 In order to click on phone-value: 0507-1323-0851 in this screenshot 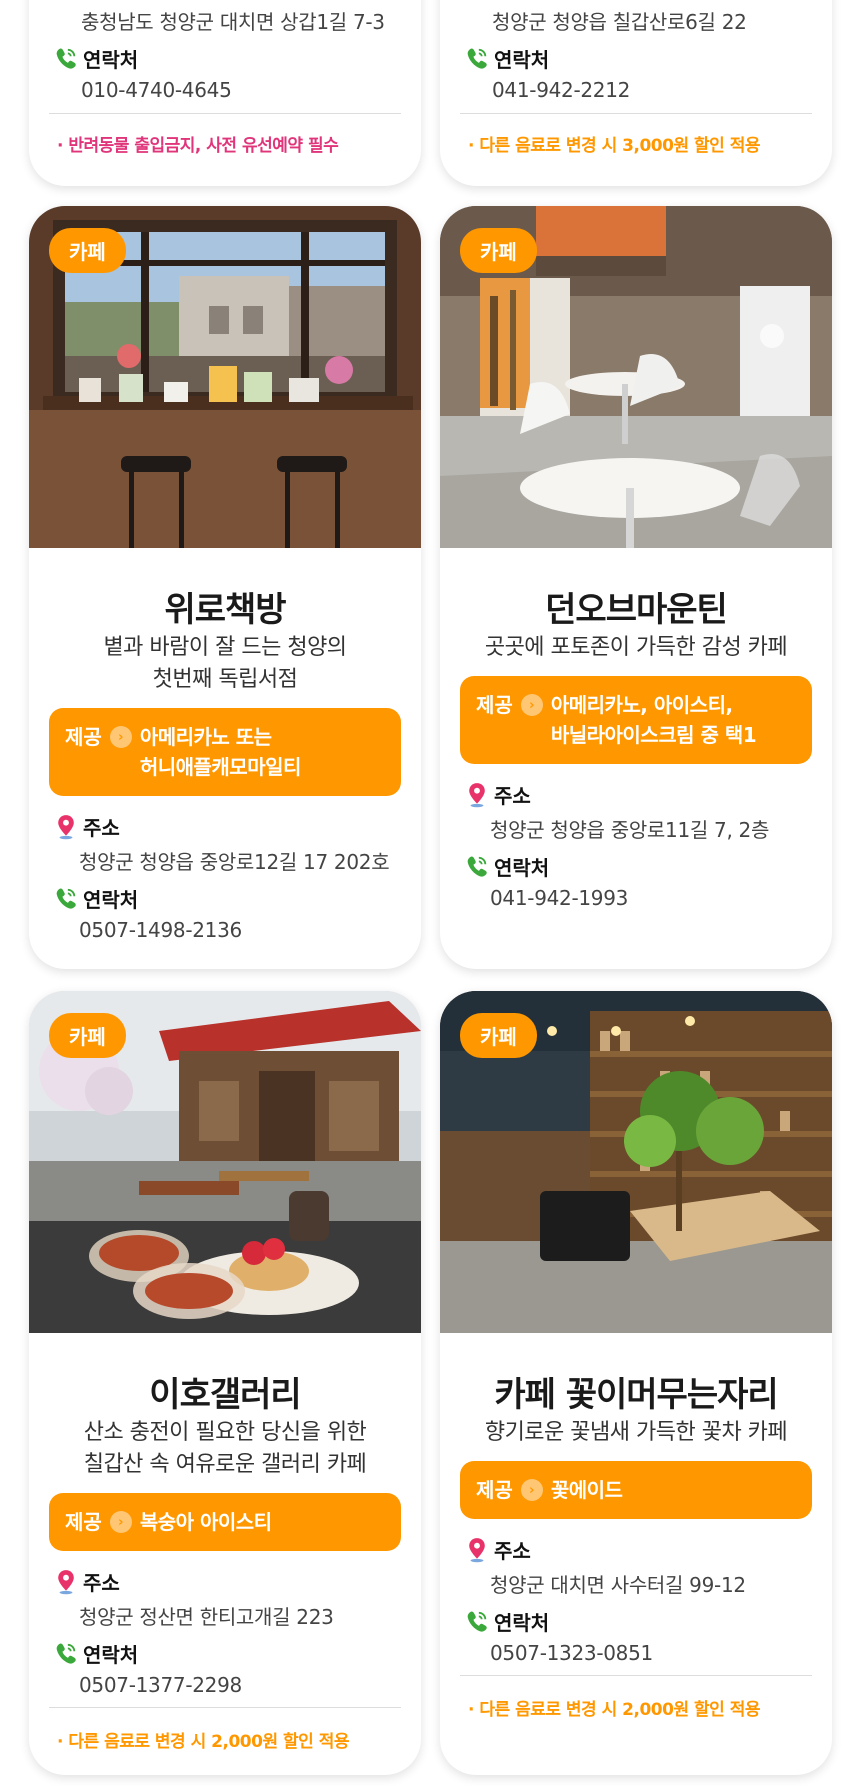, I will do `click(571, 1653)`.